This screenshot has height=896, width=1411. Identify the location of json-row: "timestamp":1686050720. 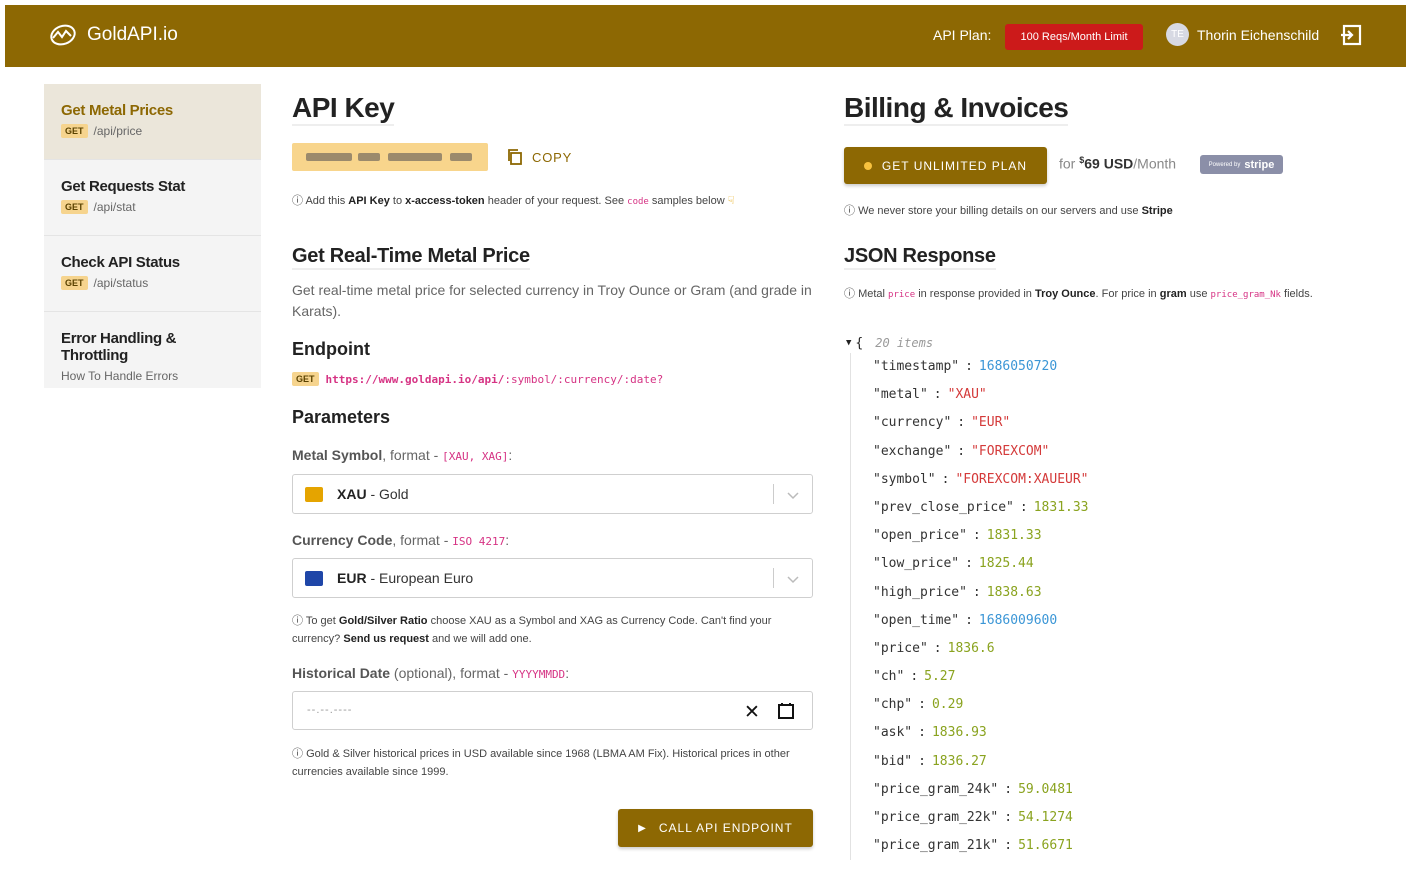
(965, 366).